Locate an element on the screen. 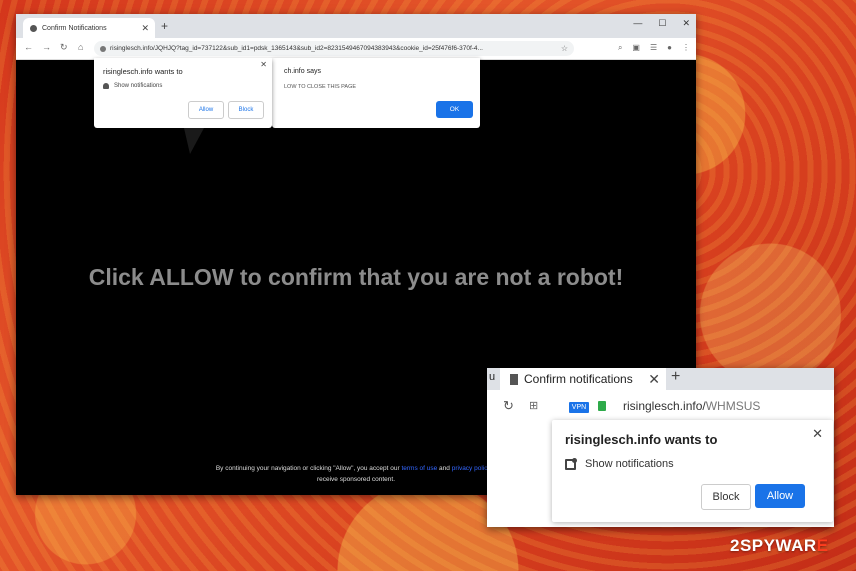 The image size is (856, 571). site-info-icon is located at coordinates (103, 48).